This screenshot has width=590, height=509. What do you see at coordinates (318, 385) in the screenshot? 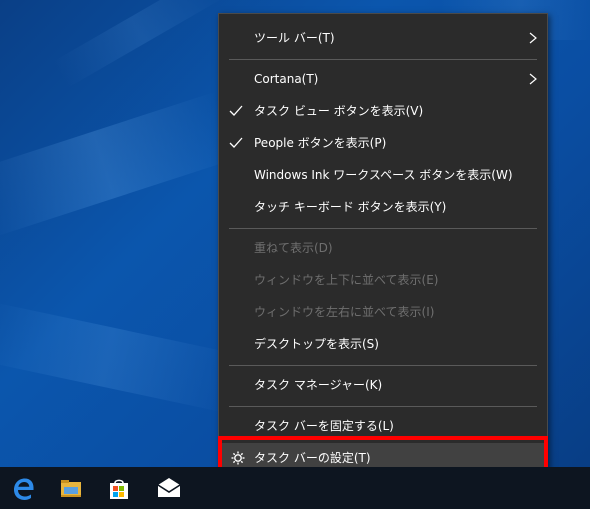
I see `menu-item-label: タスク マネージャー(K)` at bounding box center [318, 385].